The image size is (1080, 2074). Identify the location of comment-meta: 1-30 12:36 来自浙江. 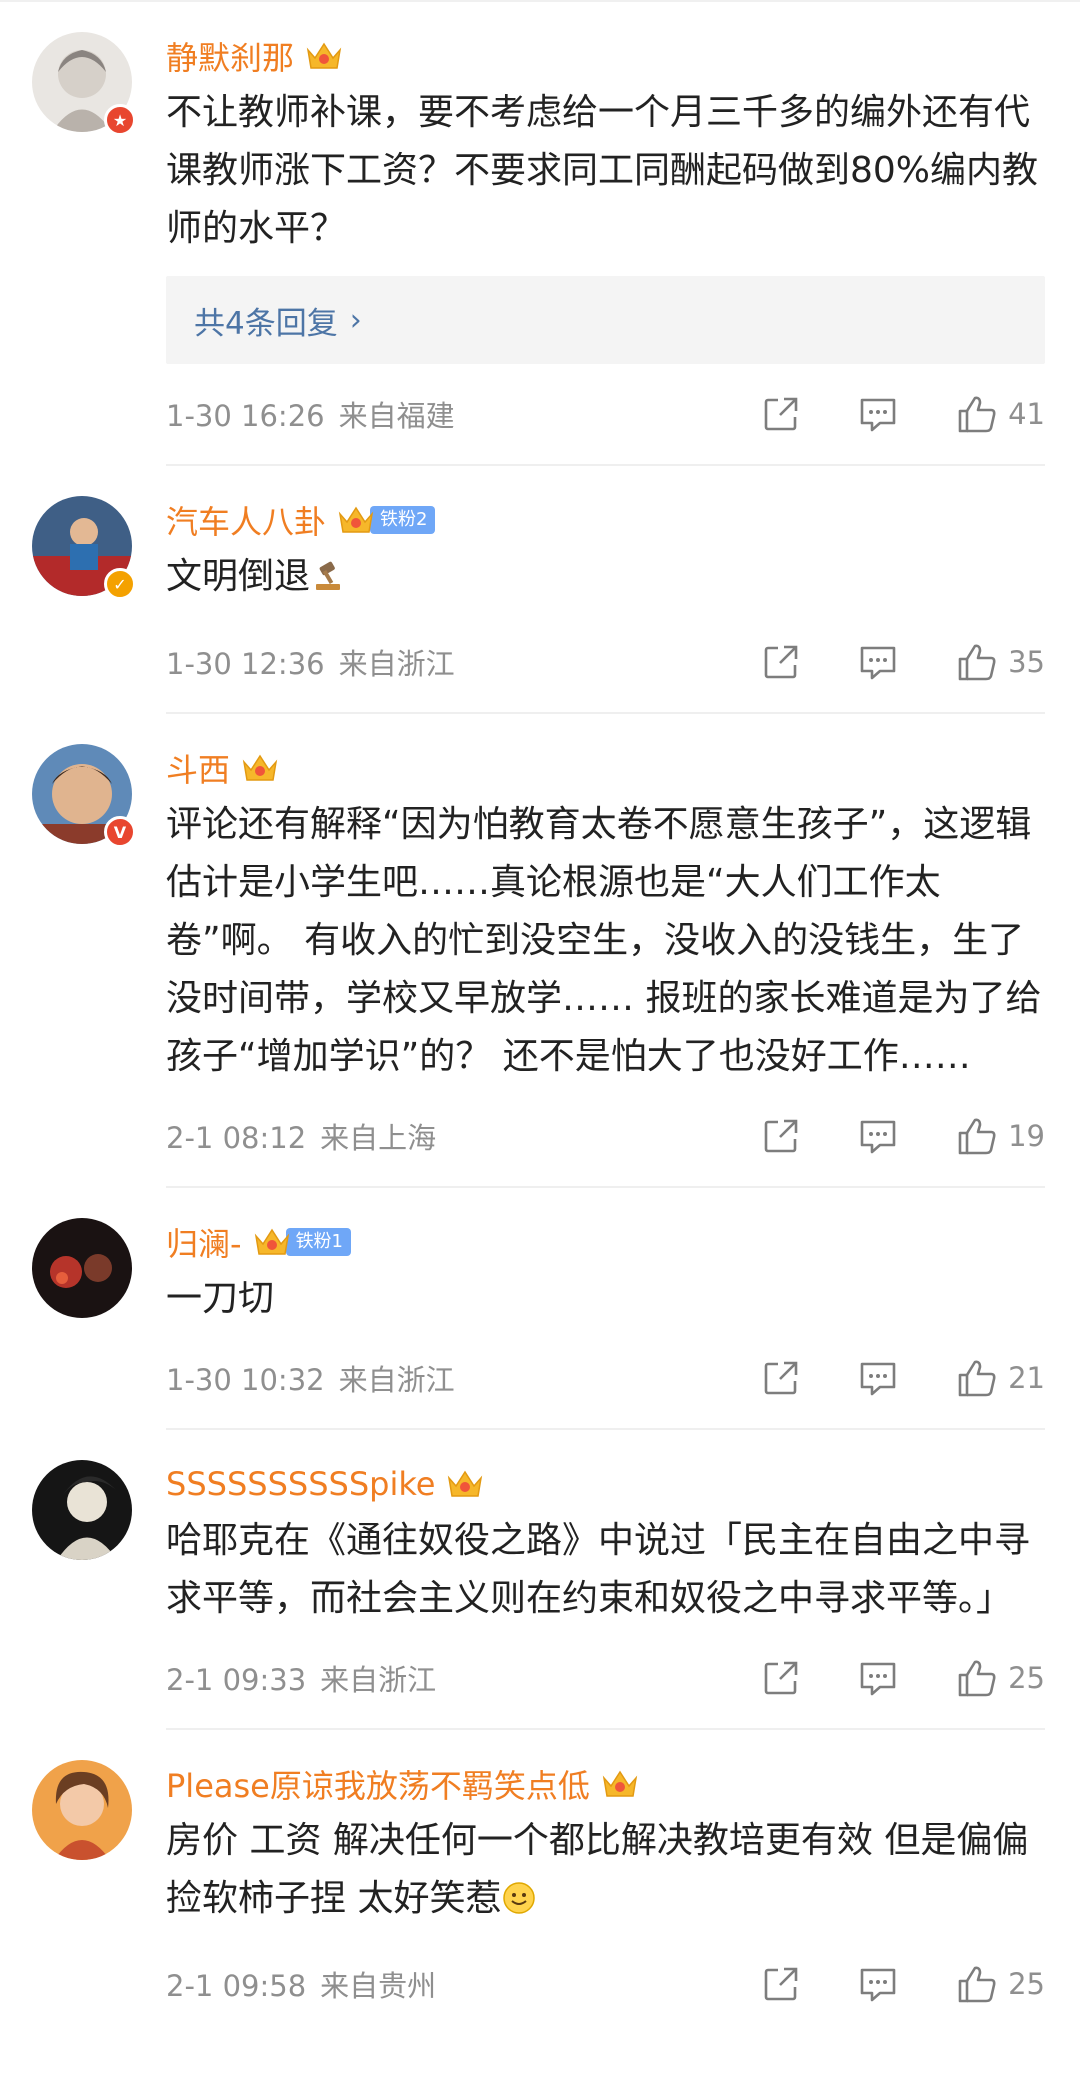
(464, 662).